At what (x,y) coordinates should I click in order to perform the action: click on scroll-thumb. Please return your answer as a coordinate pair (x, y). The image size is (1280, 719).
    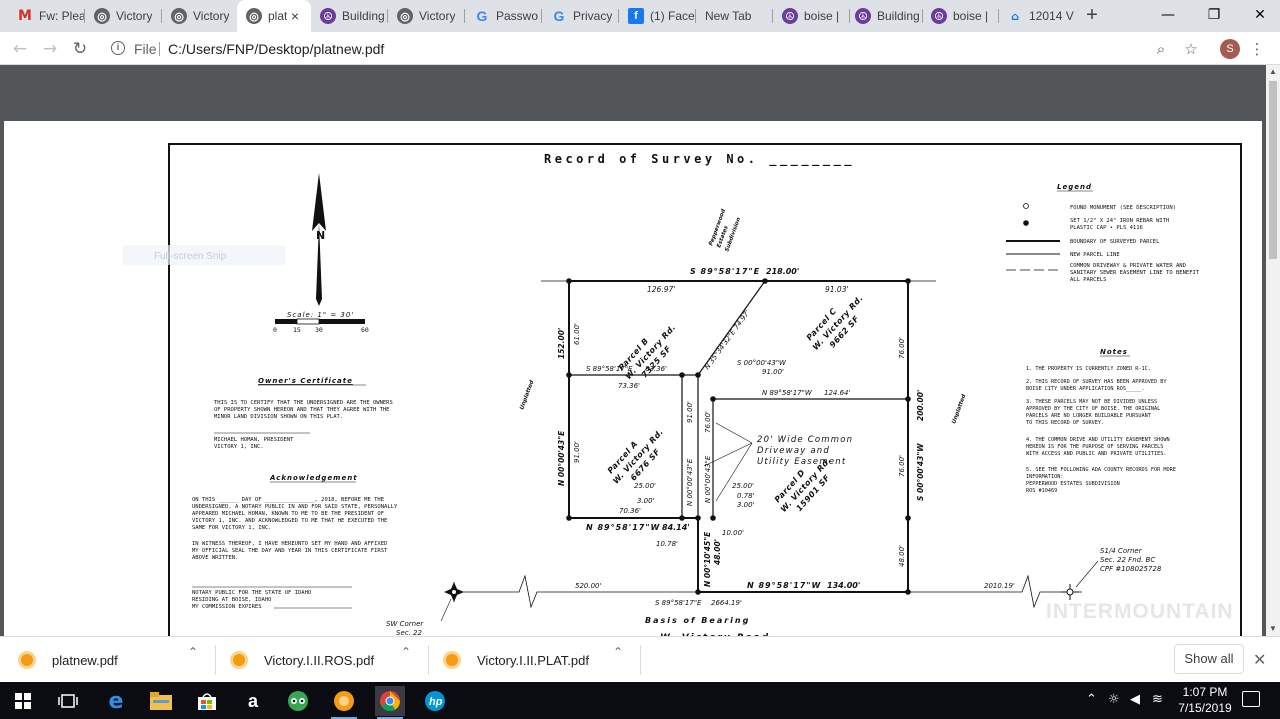
    Looking at the image, I should click on (1273, 170).